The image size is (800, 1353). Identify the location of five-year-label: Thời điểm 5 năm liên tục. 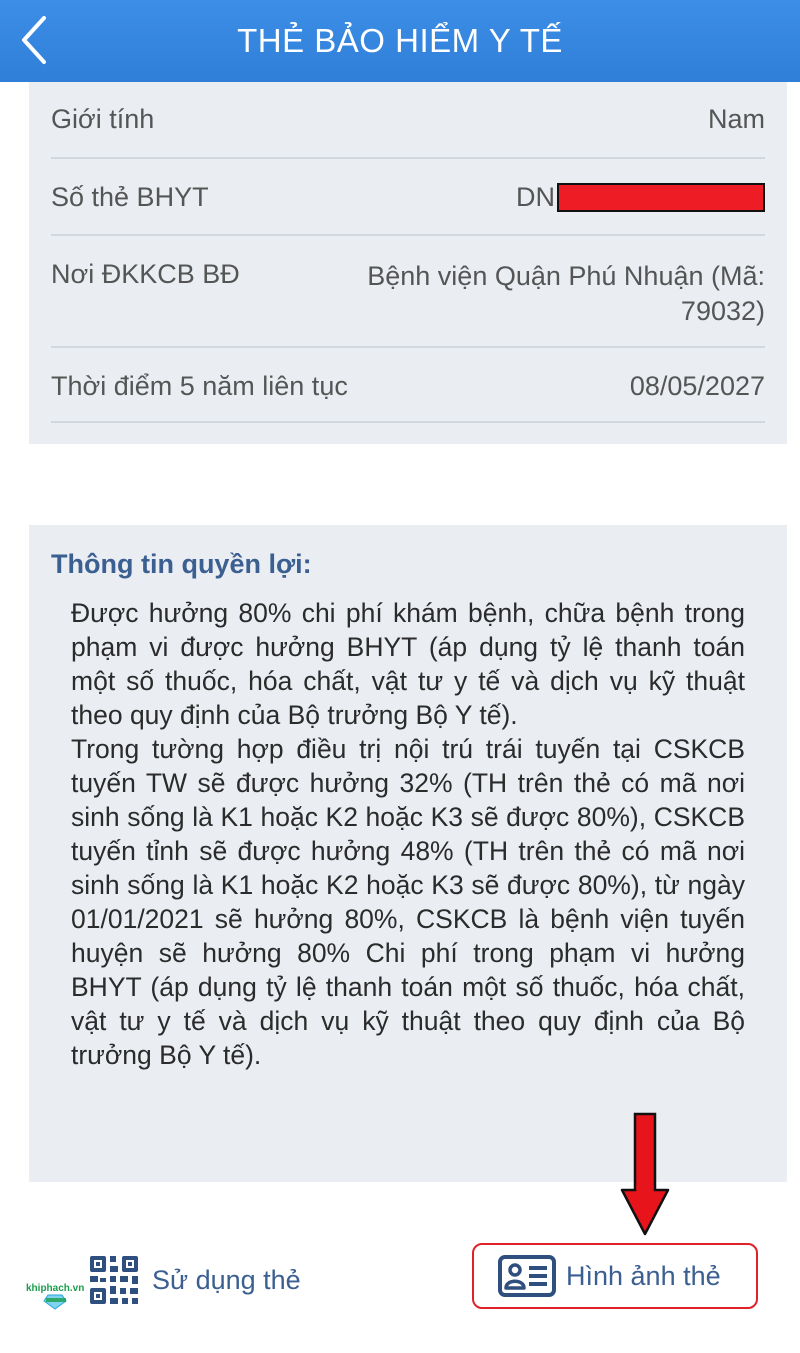
(199, 386).